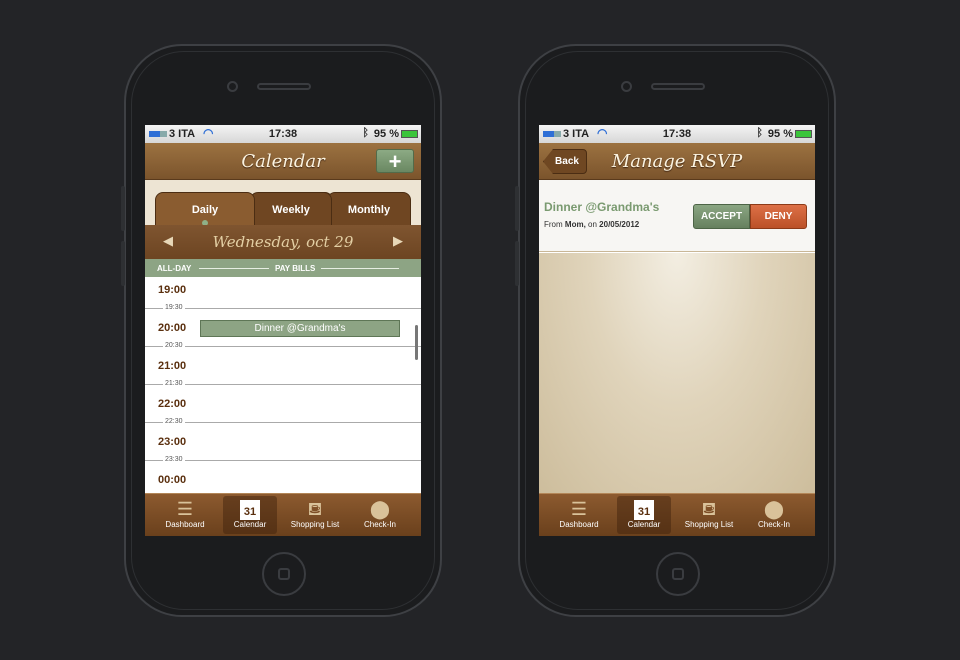 The image size is (960, 660). Describe the element at coordinates (174, 307) in the screenshot. I see `half-hour-label: 19:30` at that location.